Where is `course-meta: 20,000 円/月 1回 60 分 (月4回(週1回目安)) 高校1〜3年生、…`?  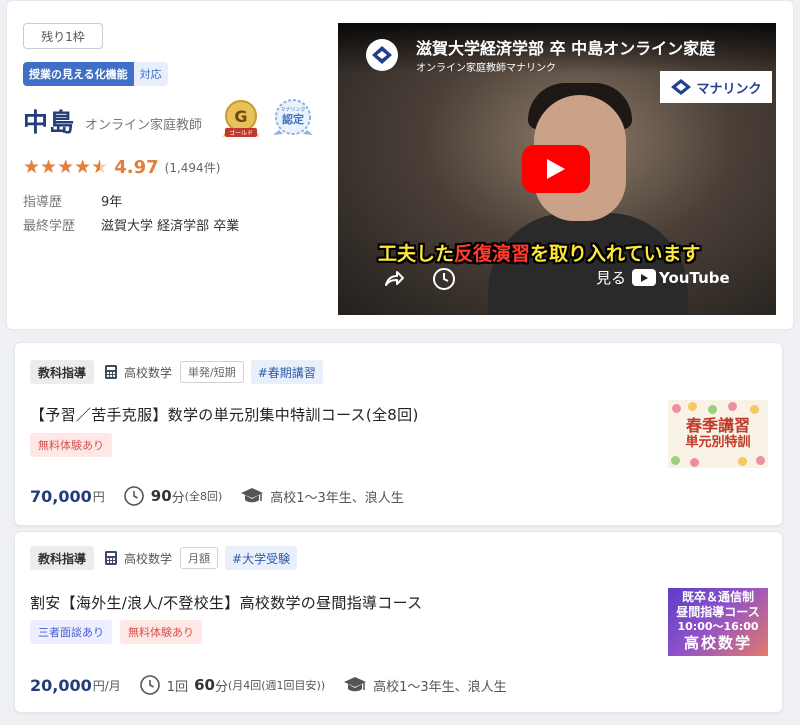 course-meta: 20,000 円/月 1回 60 分 (月4回(週1回目安)) 高校1〜3年生、… is located at coordinates (268, 685).